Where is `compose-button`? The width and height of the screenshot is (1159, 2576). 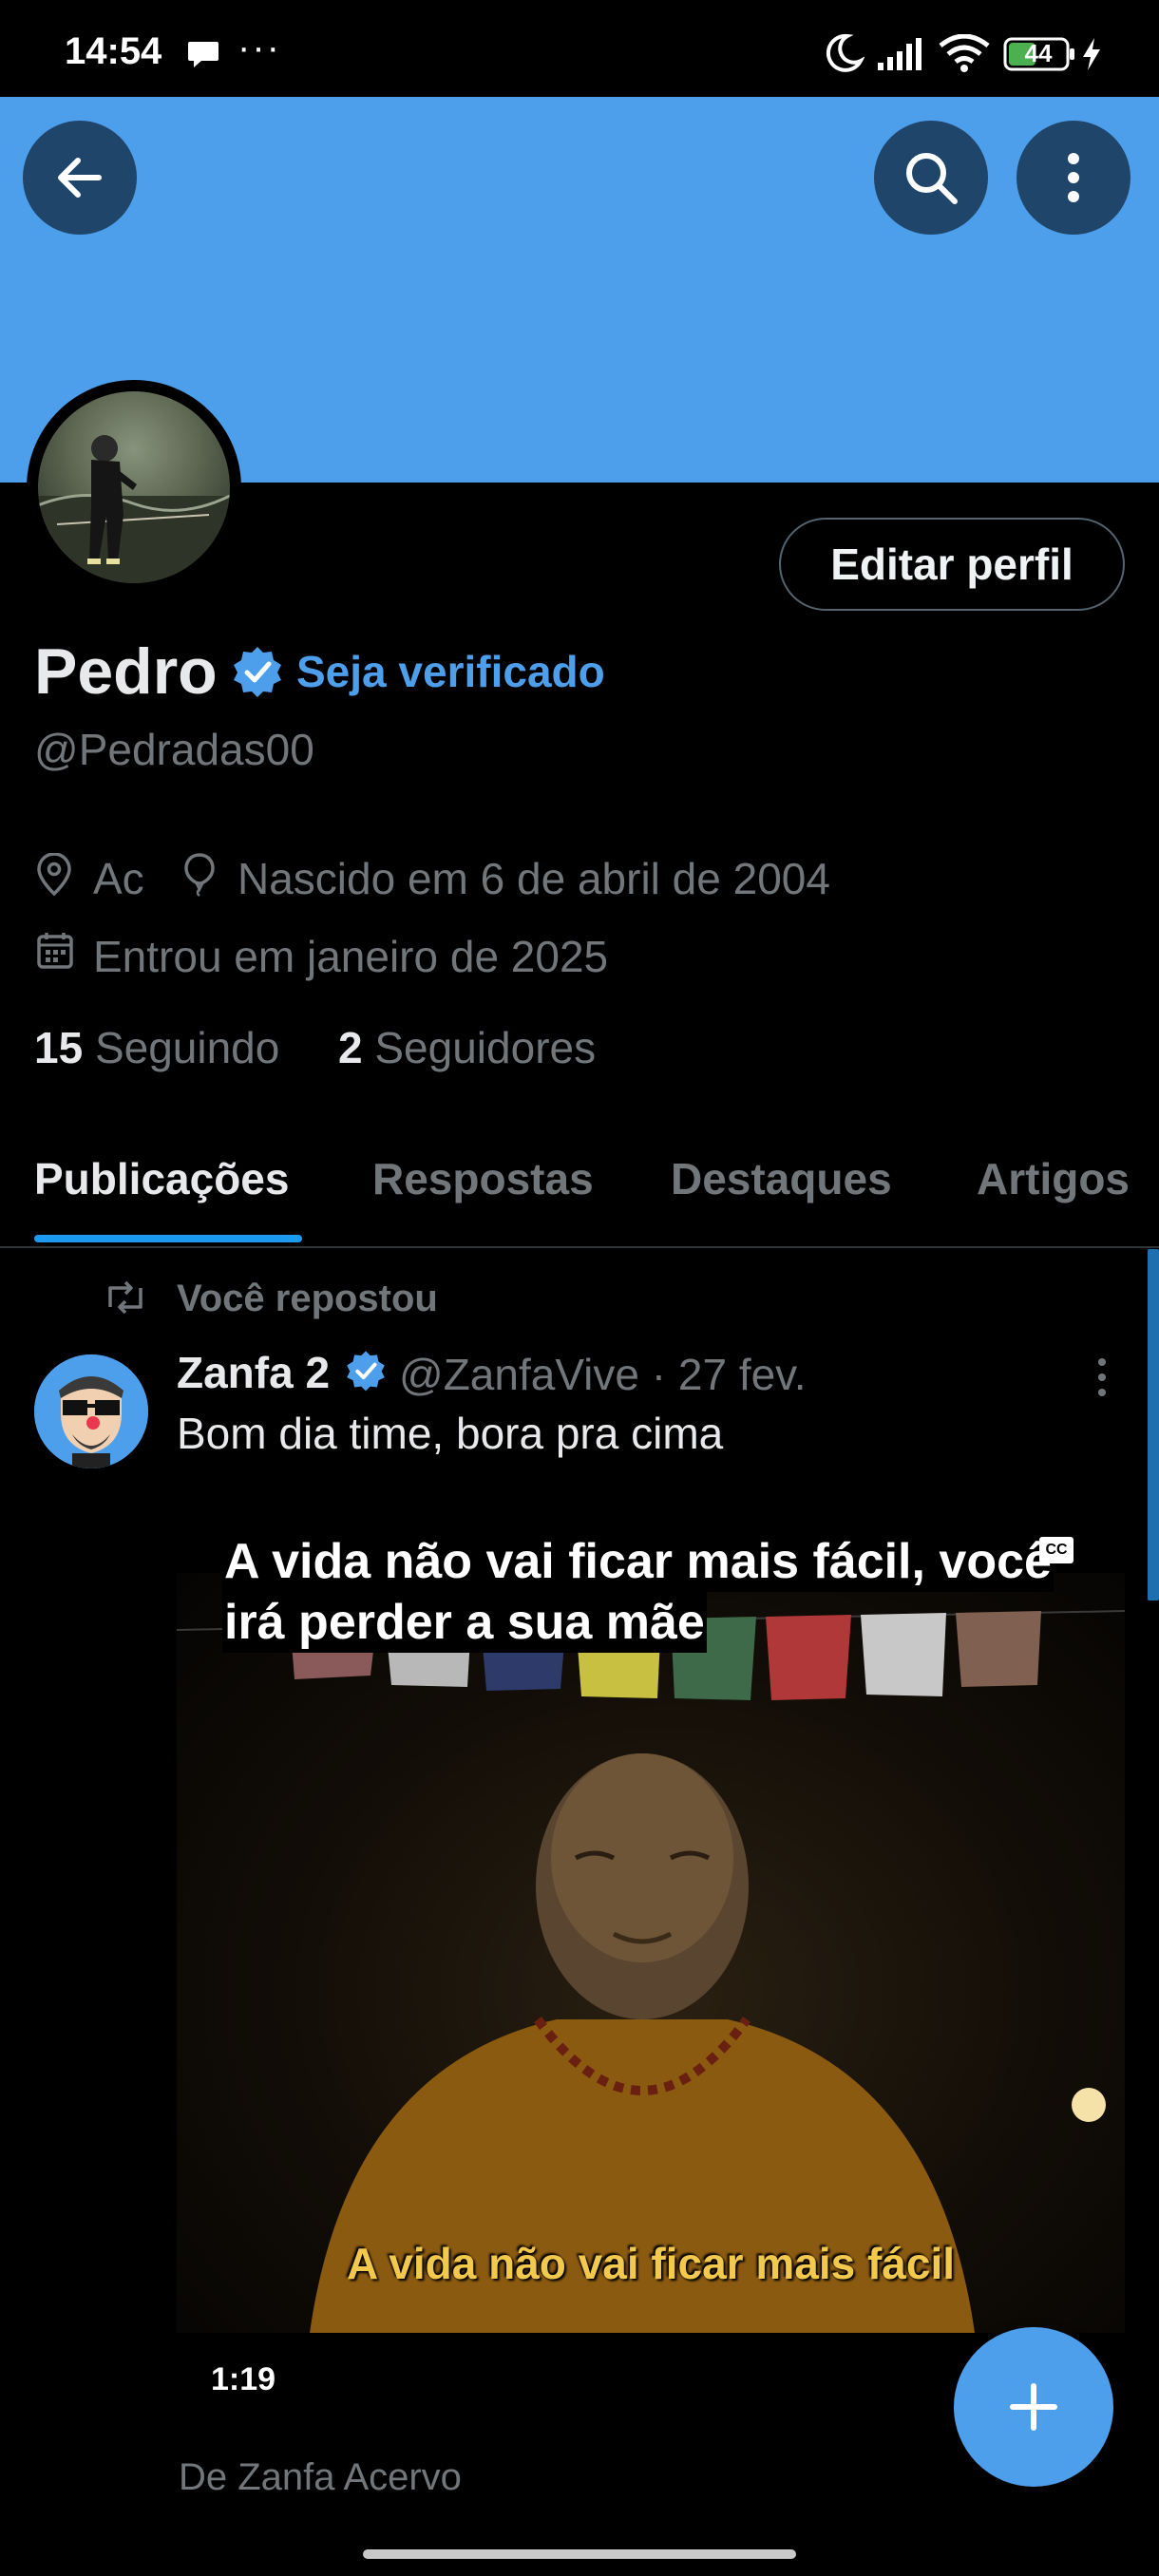
compose-button is located at coordinates (1033, 2407).